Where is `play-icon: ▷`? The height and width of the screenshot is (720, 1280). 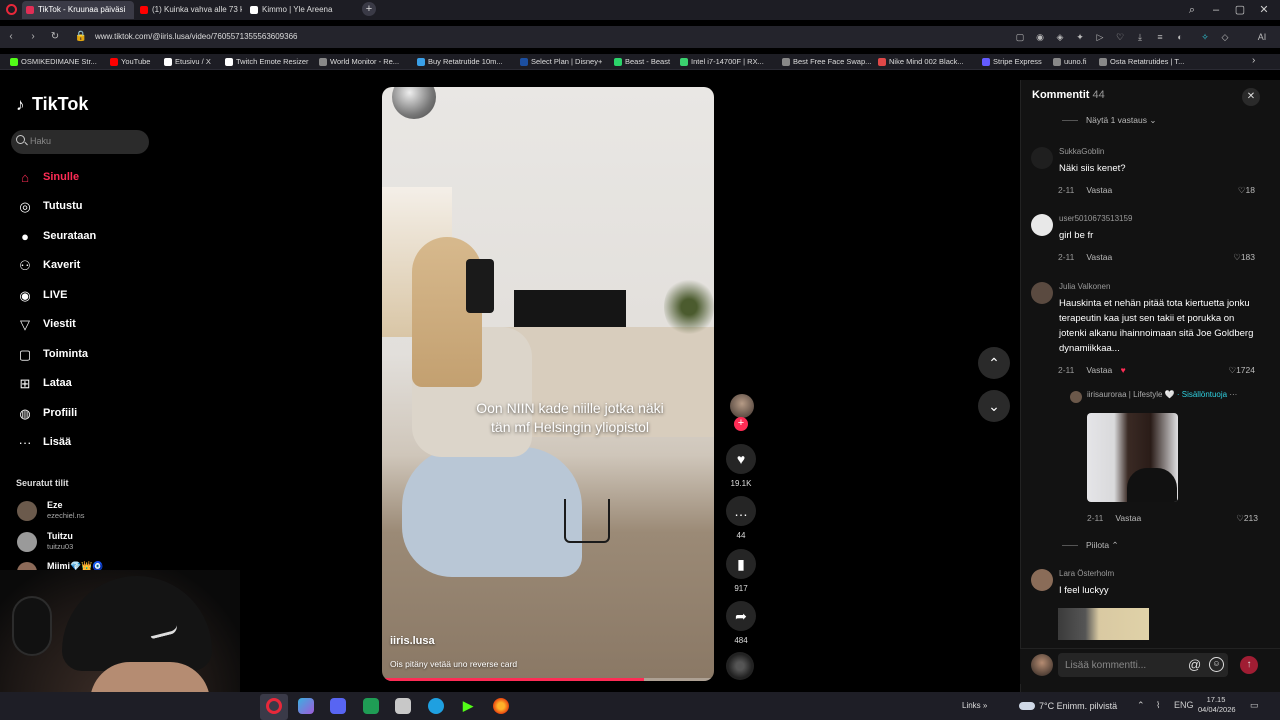
play-icon: ▷ is located at coordinates (1100, 37).